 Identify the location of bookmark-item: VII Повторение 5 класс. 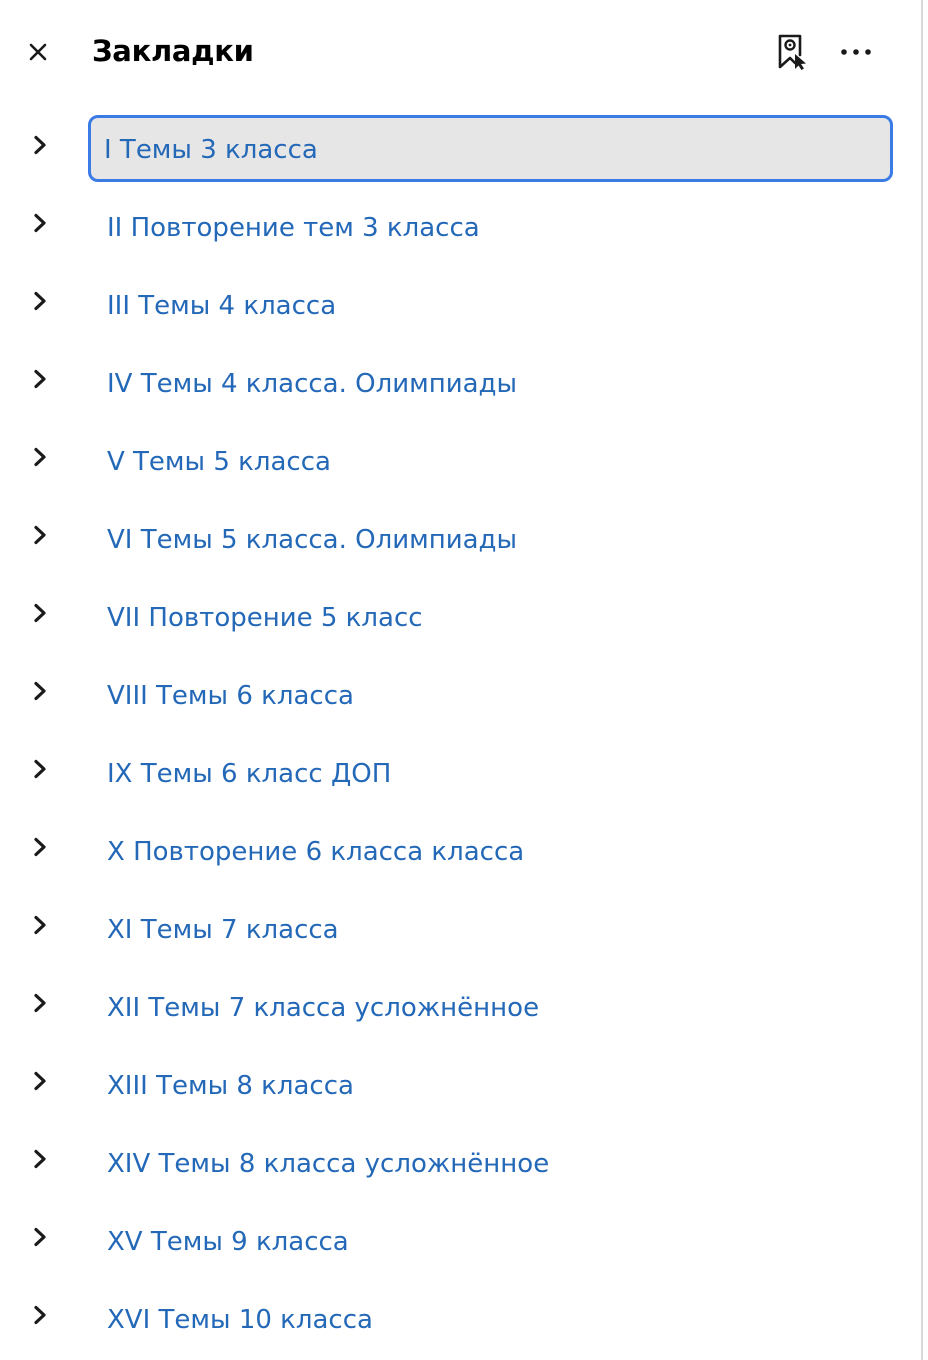
(460, 615).